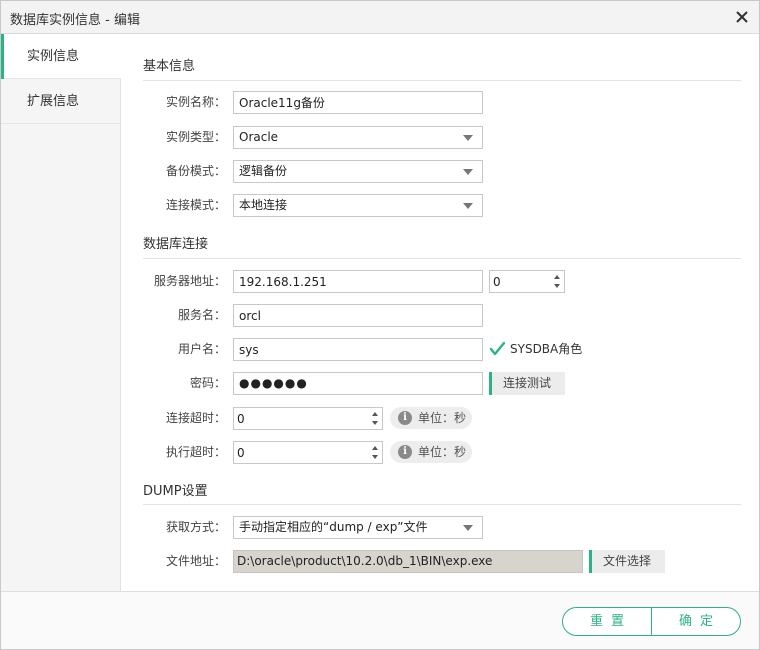  Describe the element at coordinates (201, 349) in the screenshot. I see `username-label: 用户名：` at that location.